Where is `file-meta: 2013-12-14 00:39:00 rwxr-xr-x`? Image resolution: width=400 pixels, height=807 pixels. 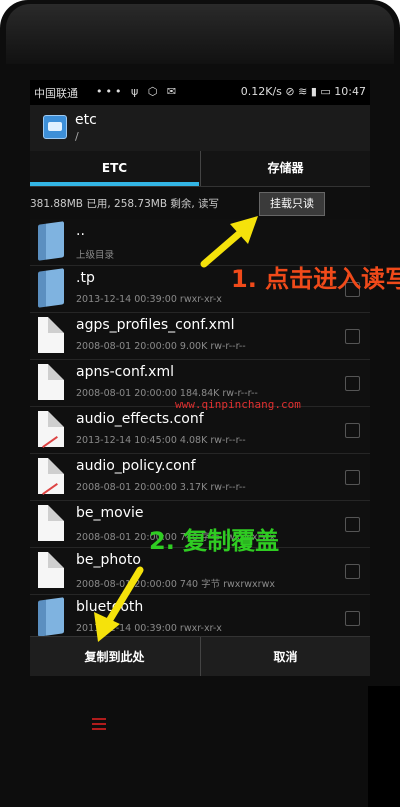 file-meta: 2013-12-14 00:39:00 rwxr-xr-x is located at coordinates (149, 299).